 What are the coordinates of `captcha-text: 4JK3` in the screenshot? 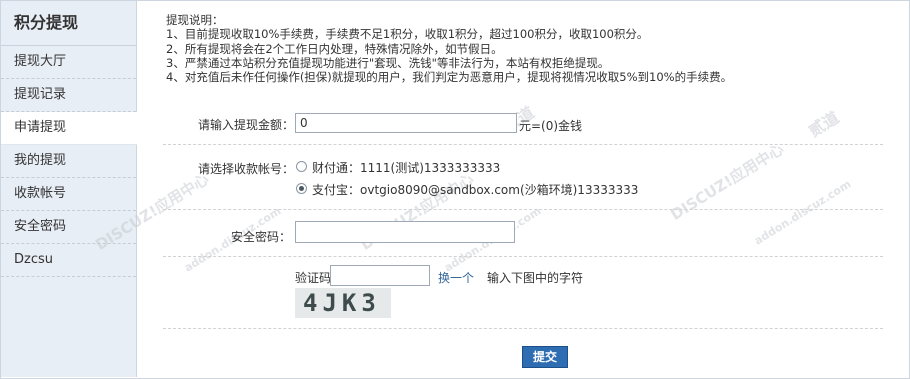 It's located at (342, 303).